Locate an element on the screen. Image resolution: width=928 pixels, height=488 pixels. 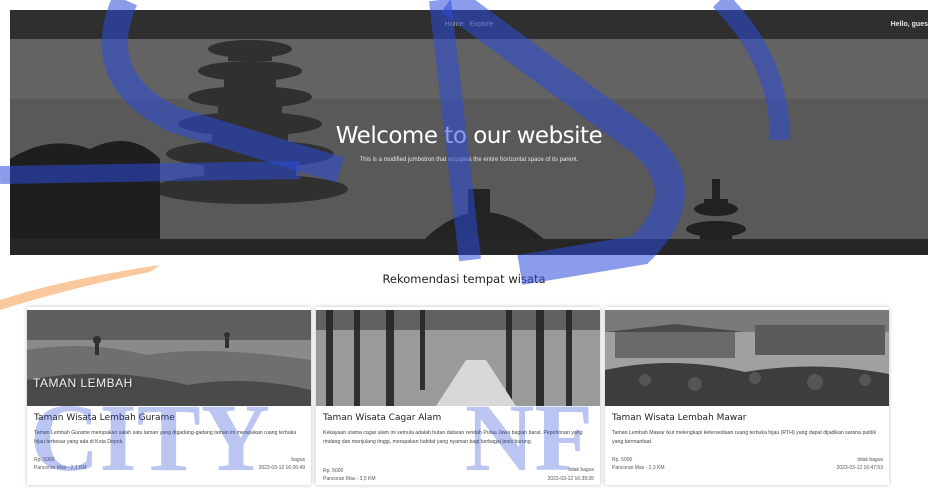
hero-title: Welcome to our website is located at coordinates (469, 136).